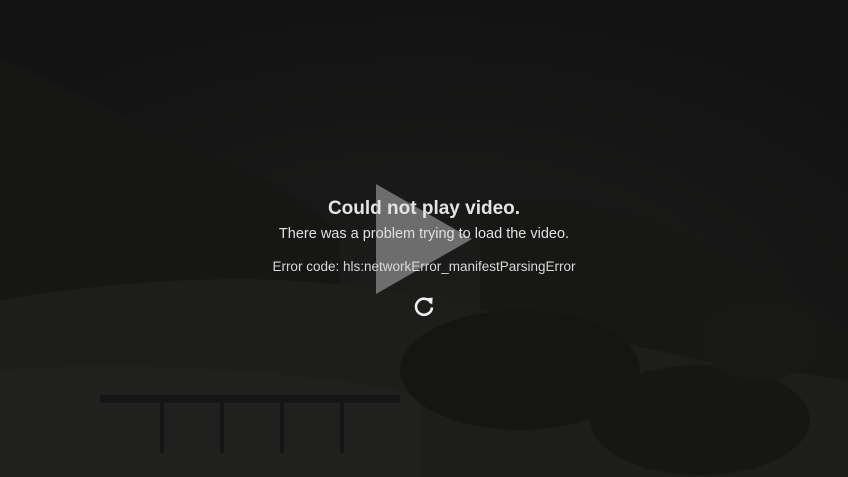 The width and height of the screenshot is (848, 477). What do you see at coordinates (424, 208) in the screenshot?
I see `error-title: Could not play video.` at bounding box center [424, 208].